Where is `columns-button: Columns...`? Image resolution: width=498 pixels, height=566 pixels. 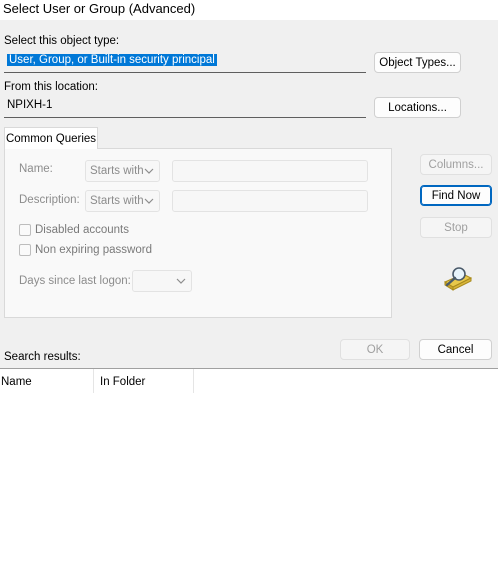 columns-button: Columns... is located at coordinates (456, 164).